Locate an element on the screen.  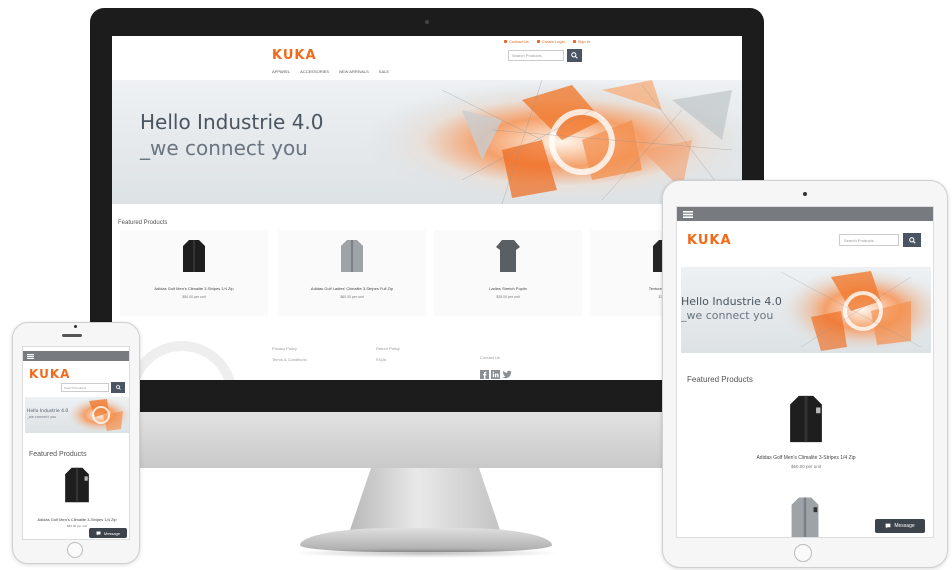
desktop-topbar: Contact Us Create Login Sign In is located at coordinates (547, 41).